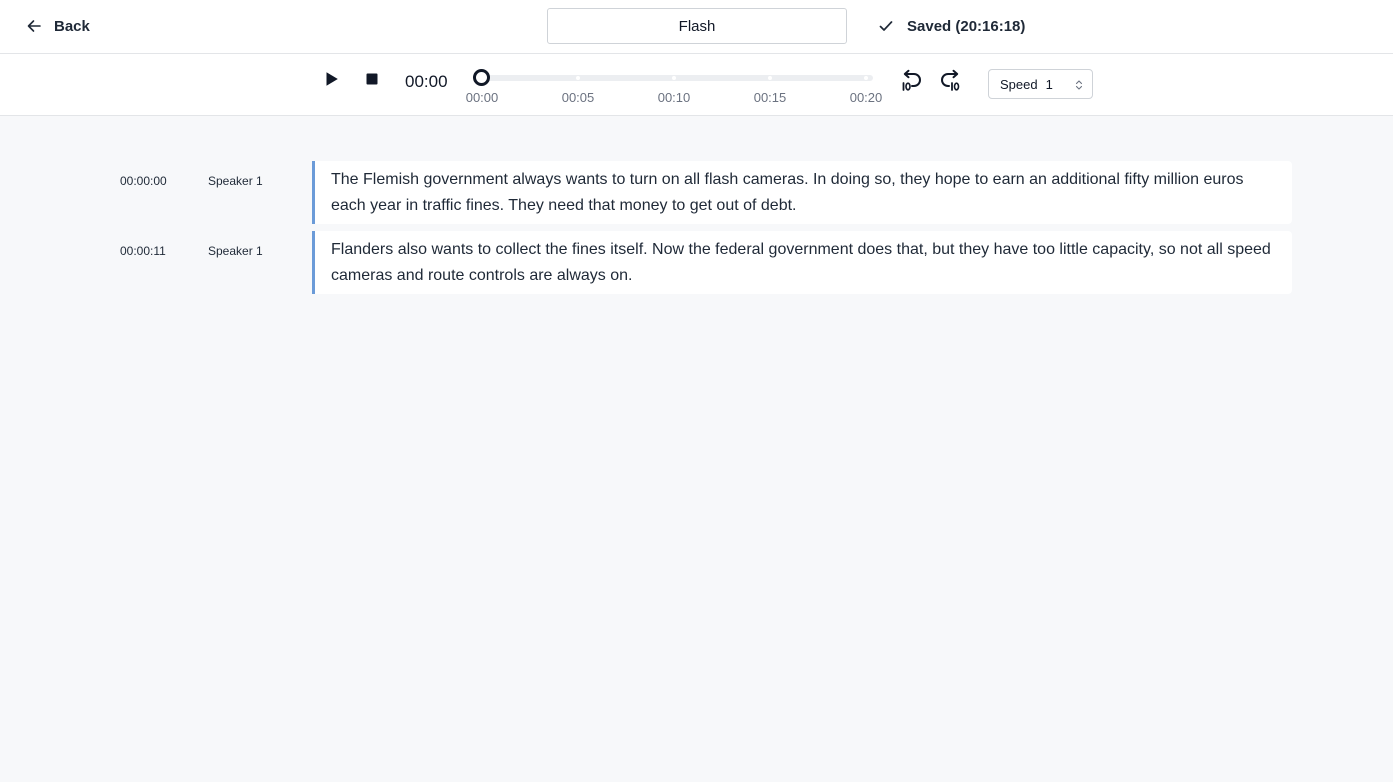 This screenshot has width=1393, height=782. Describe the element at coordinates (34, 26) in the screenshot. I see `arrow-left-icon` at that location.